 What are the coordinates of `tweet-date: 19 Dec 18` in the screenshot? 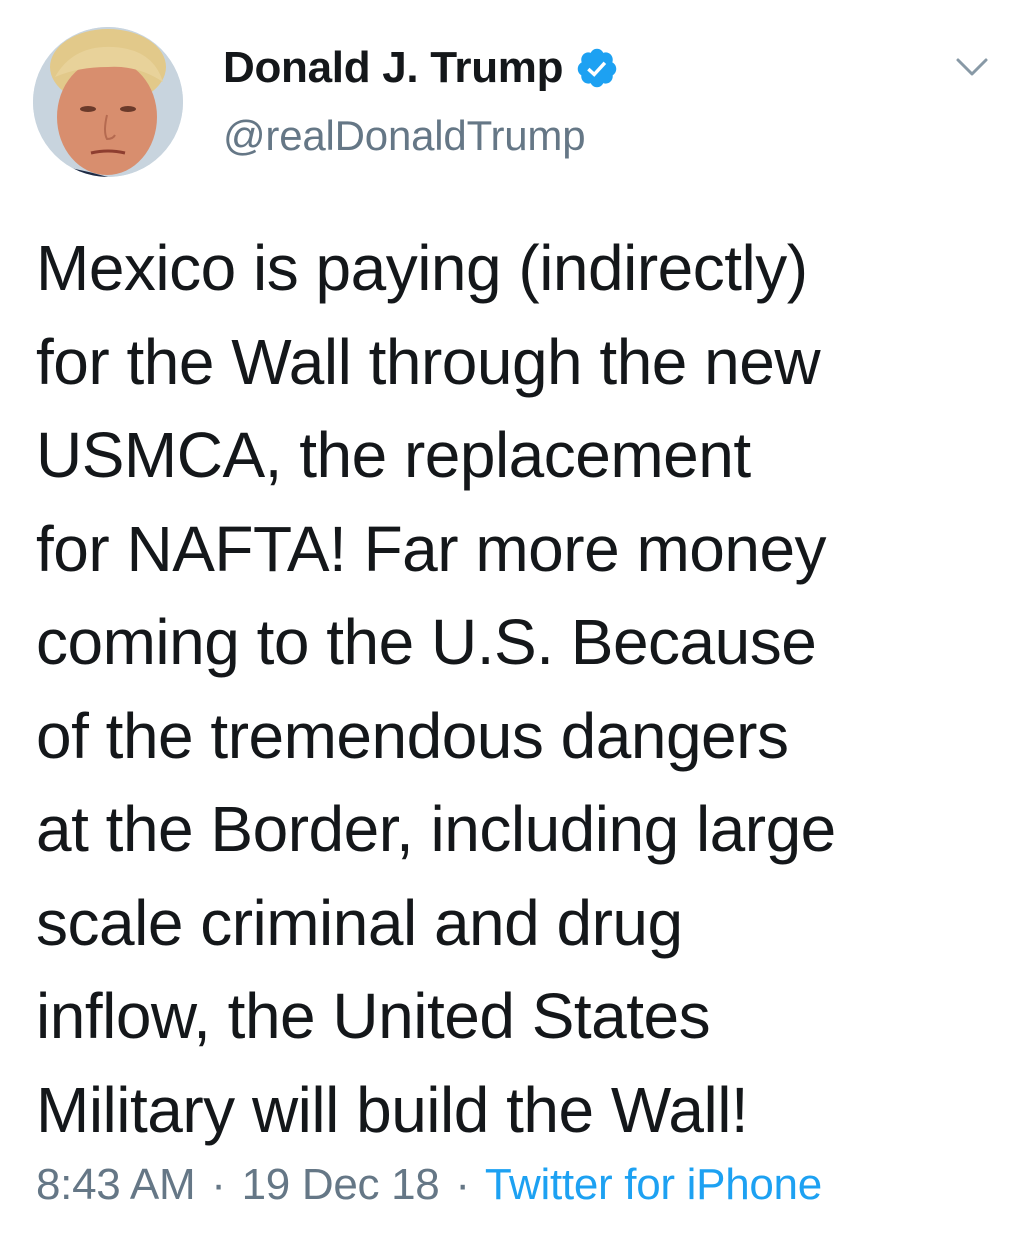 It's located at (341, 1184).